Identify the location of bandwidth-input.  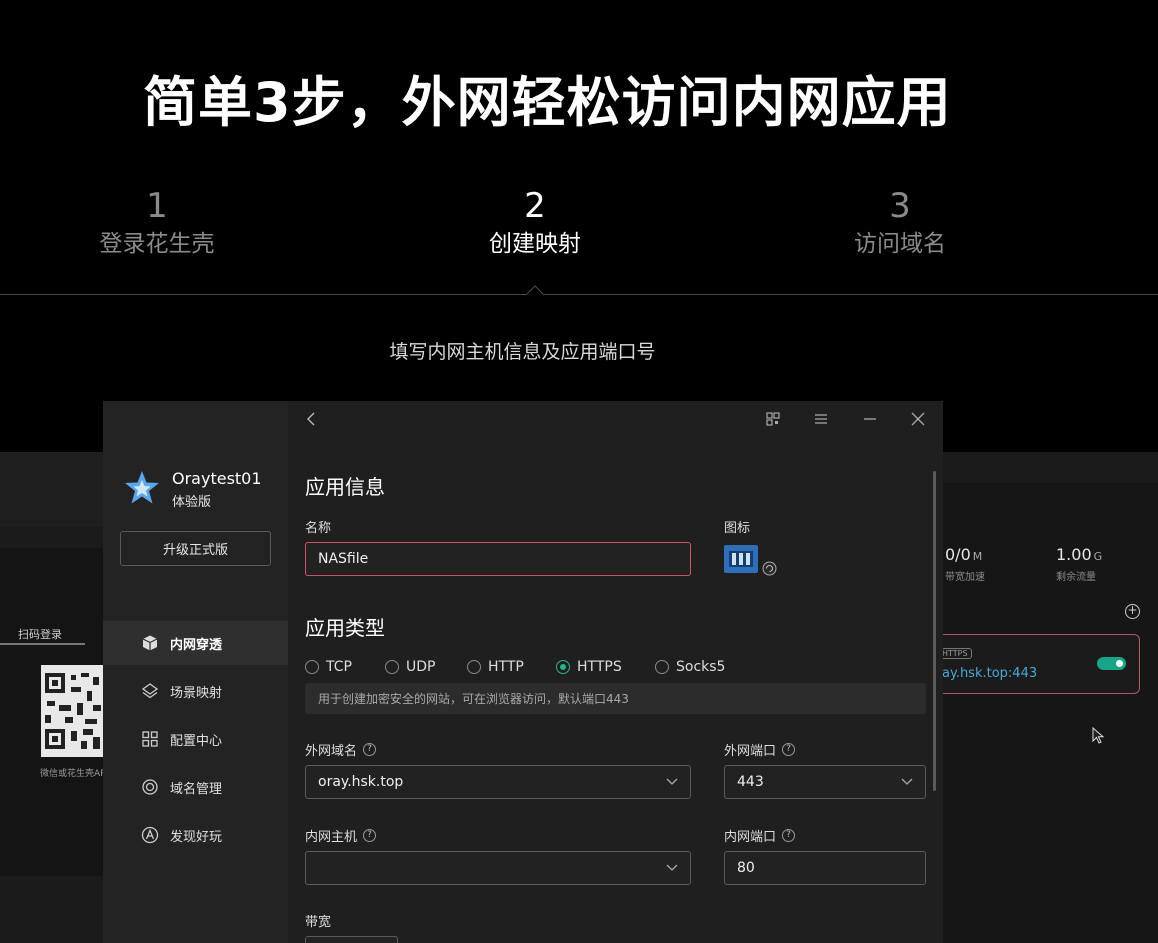
(351, 939).